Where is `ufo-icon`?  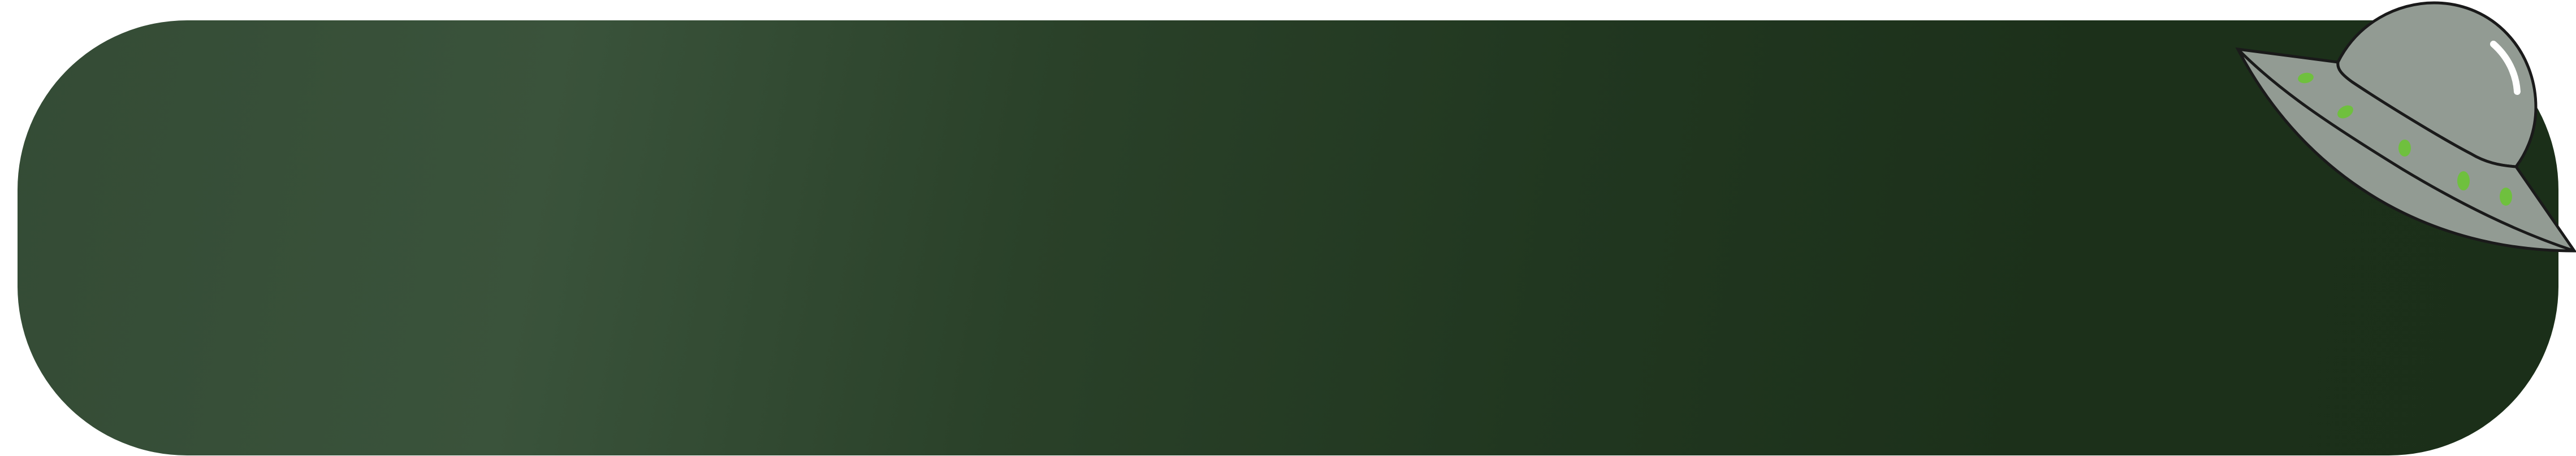
ufo-icon is located at coordinates (2405, 127).